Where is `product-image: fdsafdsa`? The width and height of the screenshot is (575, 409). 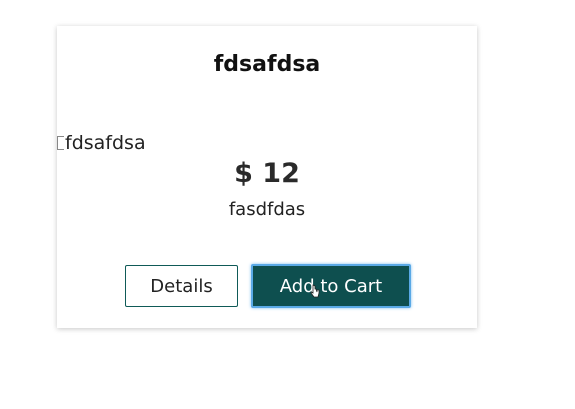 product-image: fdsafdsa is located at coordinates (101, 143).